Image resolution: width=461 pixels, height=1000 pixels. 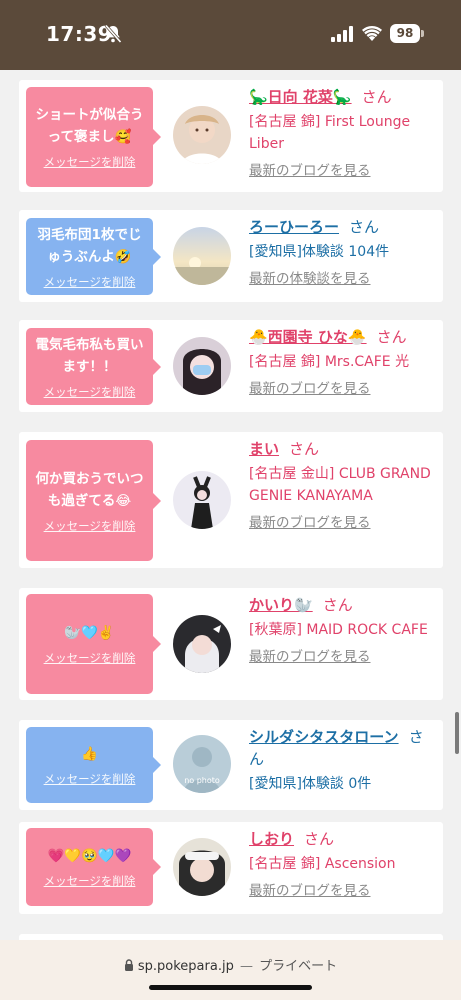 I want to click on scrollbar-thumb, so click(x=457, y=733).